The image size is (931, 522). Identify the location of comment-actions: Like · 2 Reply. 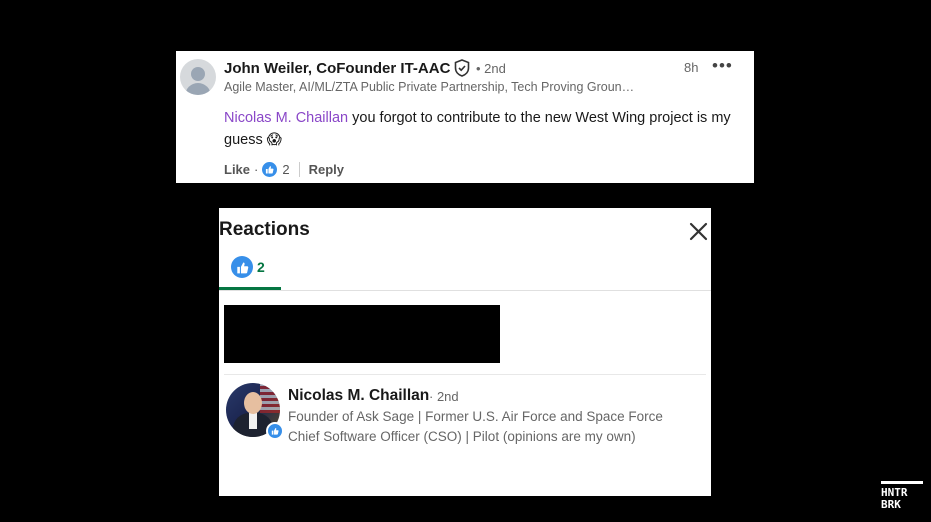
(284, 169).